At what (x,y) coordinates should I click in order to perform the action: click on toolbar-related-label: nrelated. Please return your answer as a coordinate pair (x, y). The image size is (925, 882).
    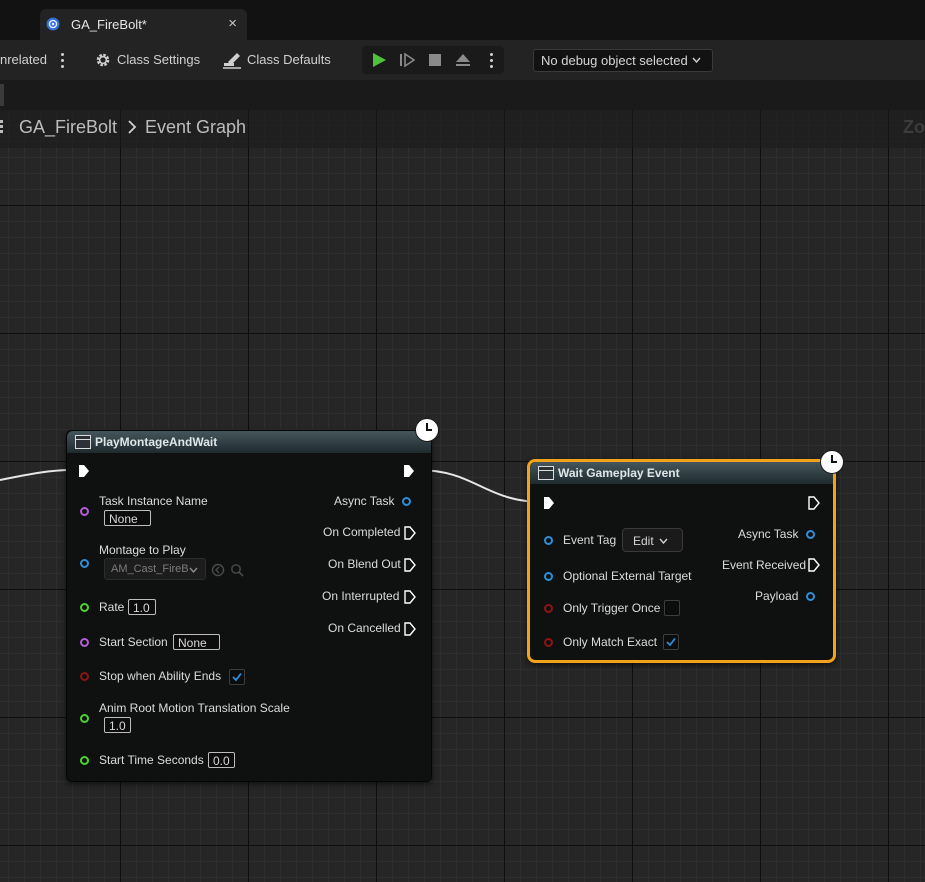
    Looking at the image, I should click on (23, 59).